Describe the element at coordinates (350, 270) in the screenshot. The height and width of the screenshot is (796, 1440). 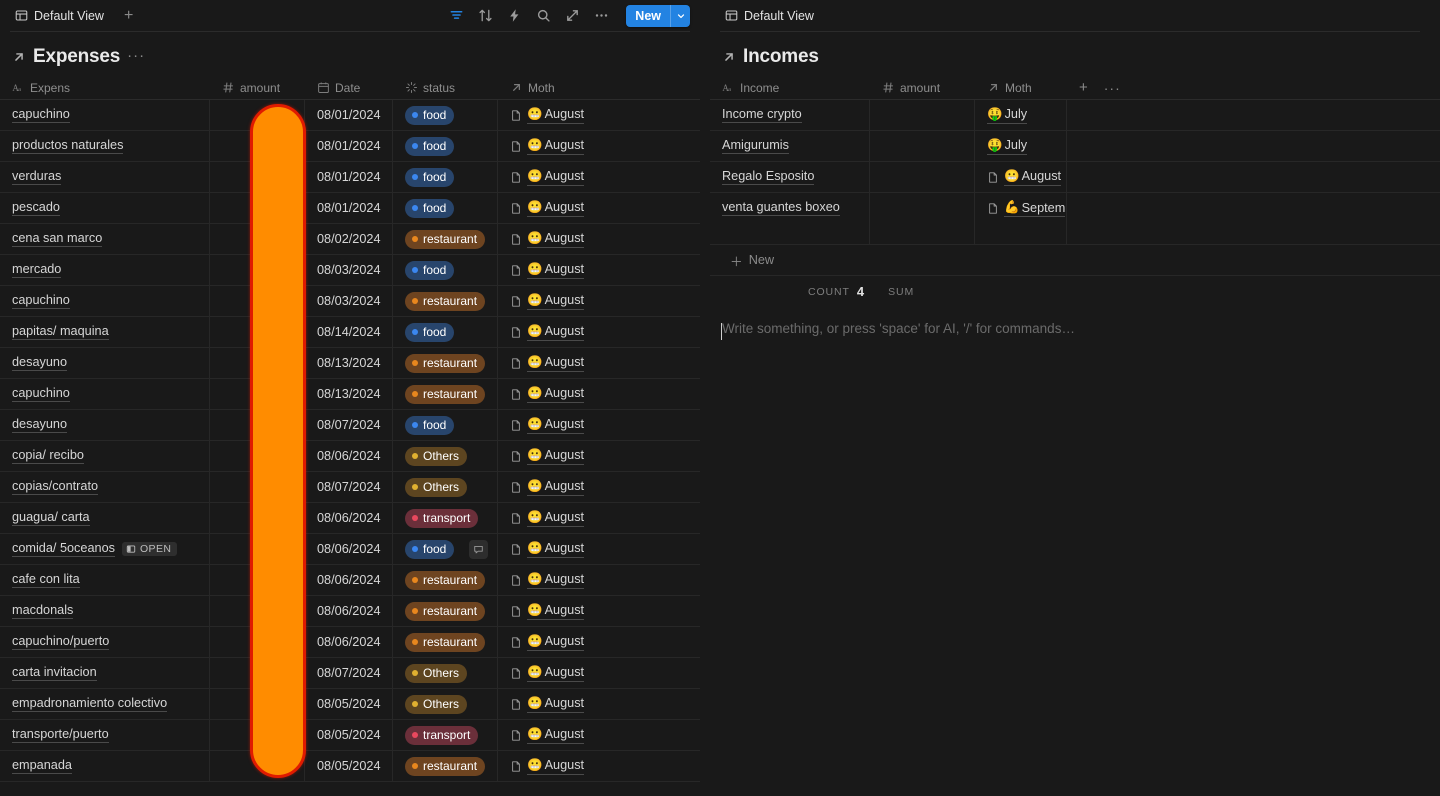
I see `table-row: mercado 08/03/2024 food 😬 August` at that location.